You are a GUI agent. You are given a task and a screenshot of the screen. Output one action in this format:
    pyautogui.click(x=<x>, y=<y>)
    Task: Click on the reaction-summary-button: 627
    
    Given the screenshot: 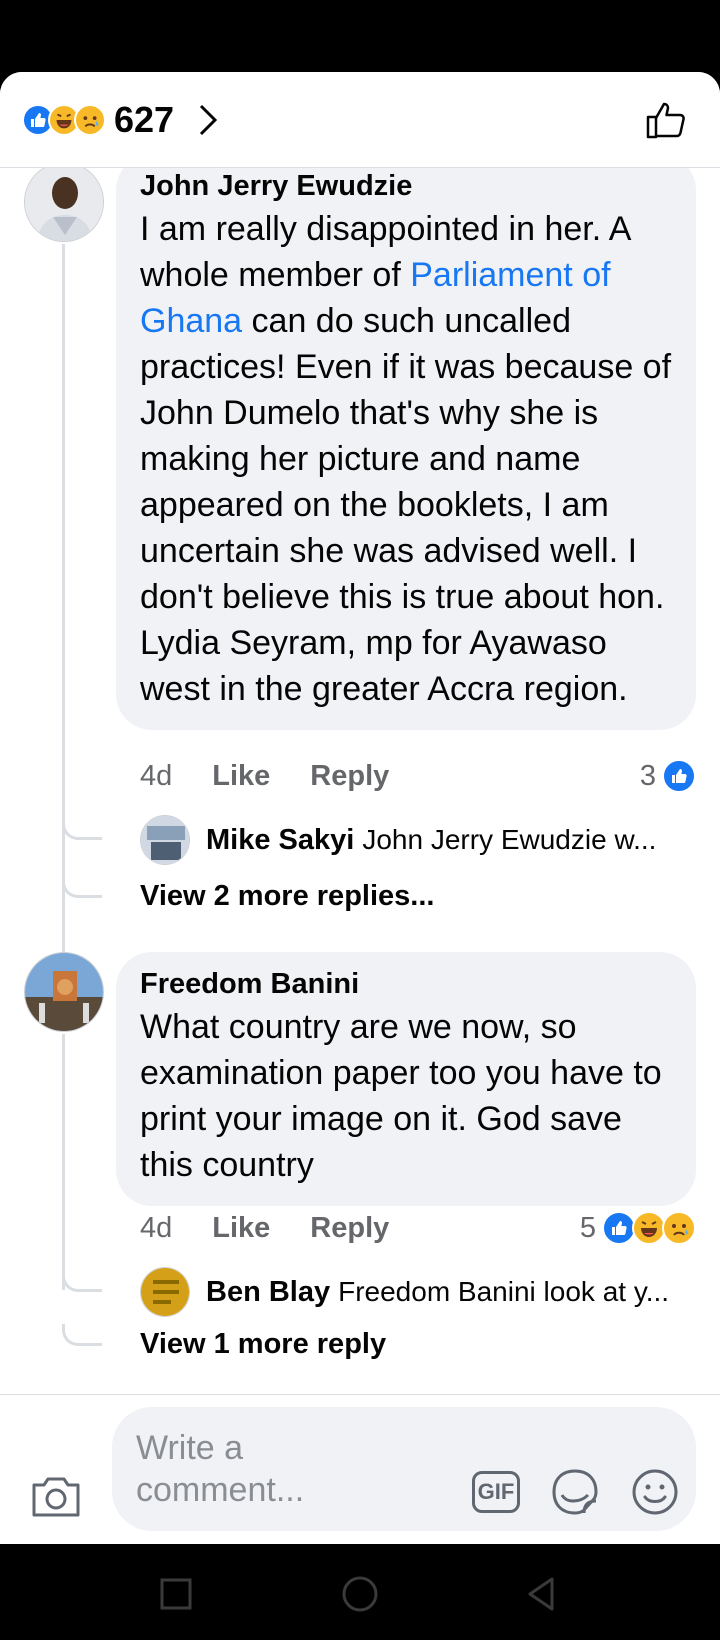 What is the action you would take?
    pyautogui.click(x=121, y=120)
    